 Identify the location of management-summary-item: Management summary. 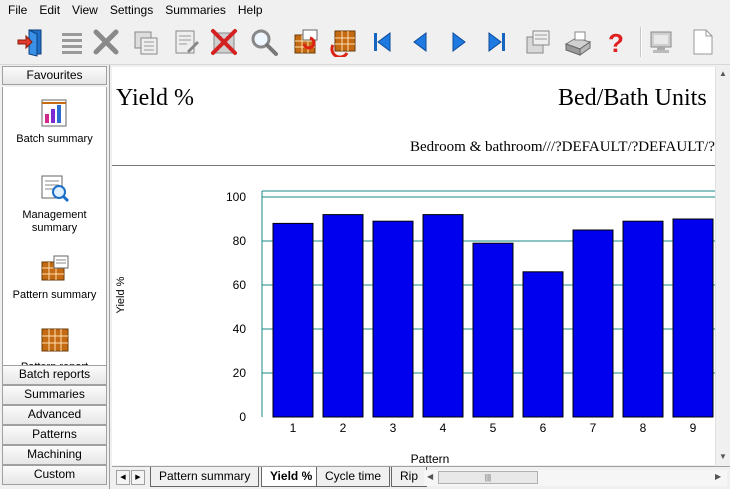
(54, 204).